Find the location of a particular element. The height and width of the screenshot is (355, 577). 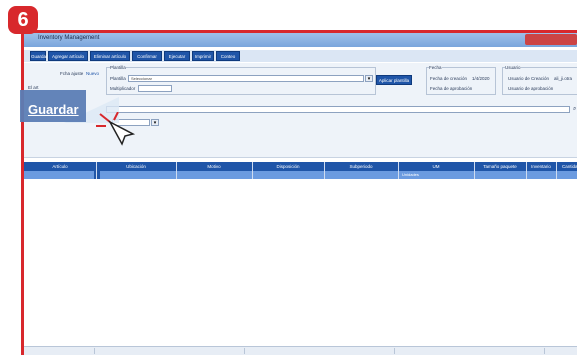

add-item-button: Agregar artículo is located at coordinates (68, 56).